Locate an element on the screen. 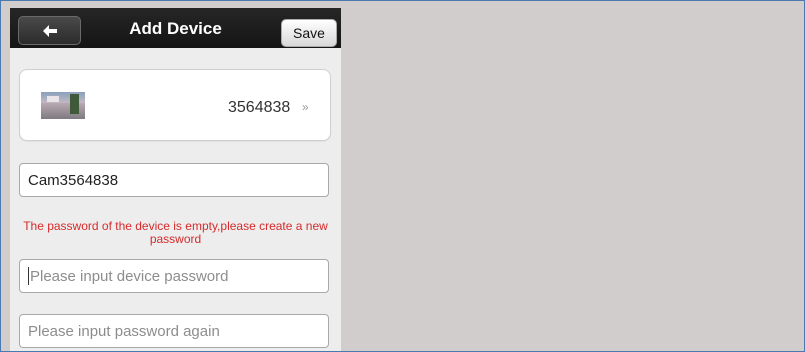 This screenshot has height=352, width=805. device-name-field: Cam3564838 is located at coordinates (174, 180).